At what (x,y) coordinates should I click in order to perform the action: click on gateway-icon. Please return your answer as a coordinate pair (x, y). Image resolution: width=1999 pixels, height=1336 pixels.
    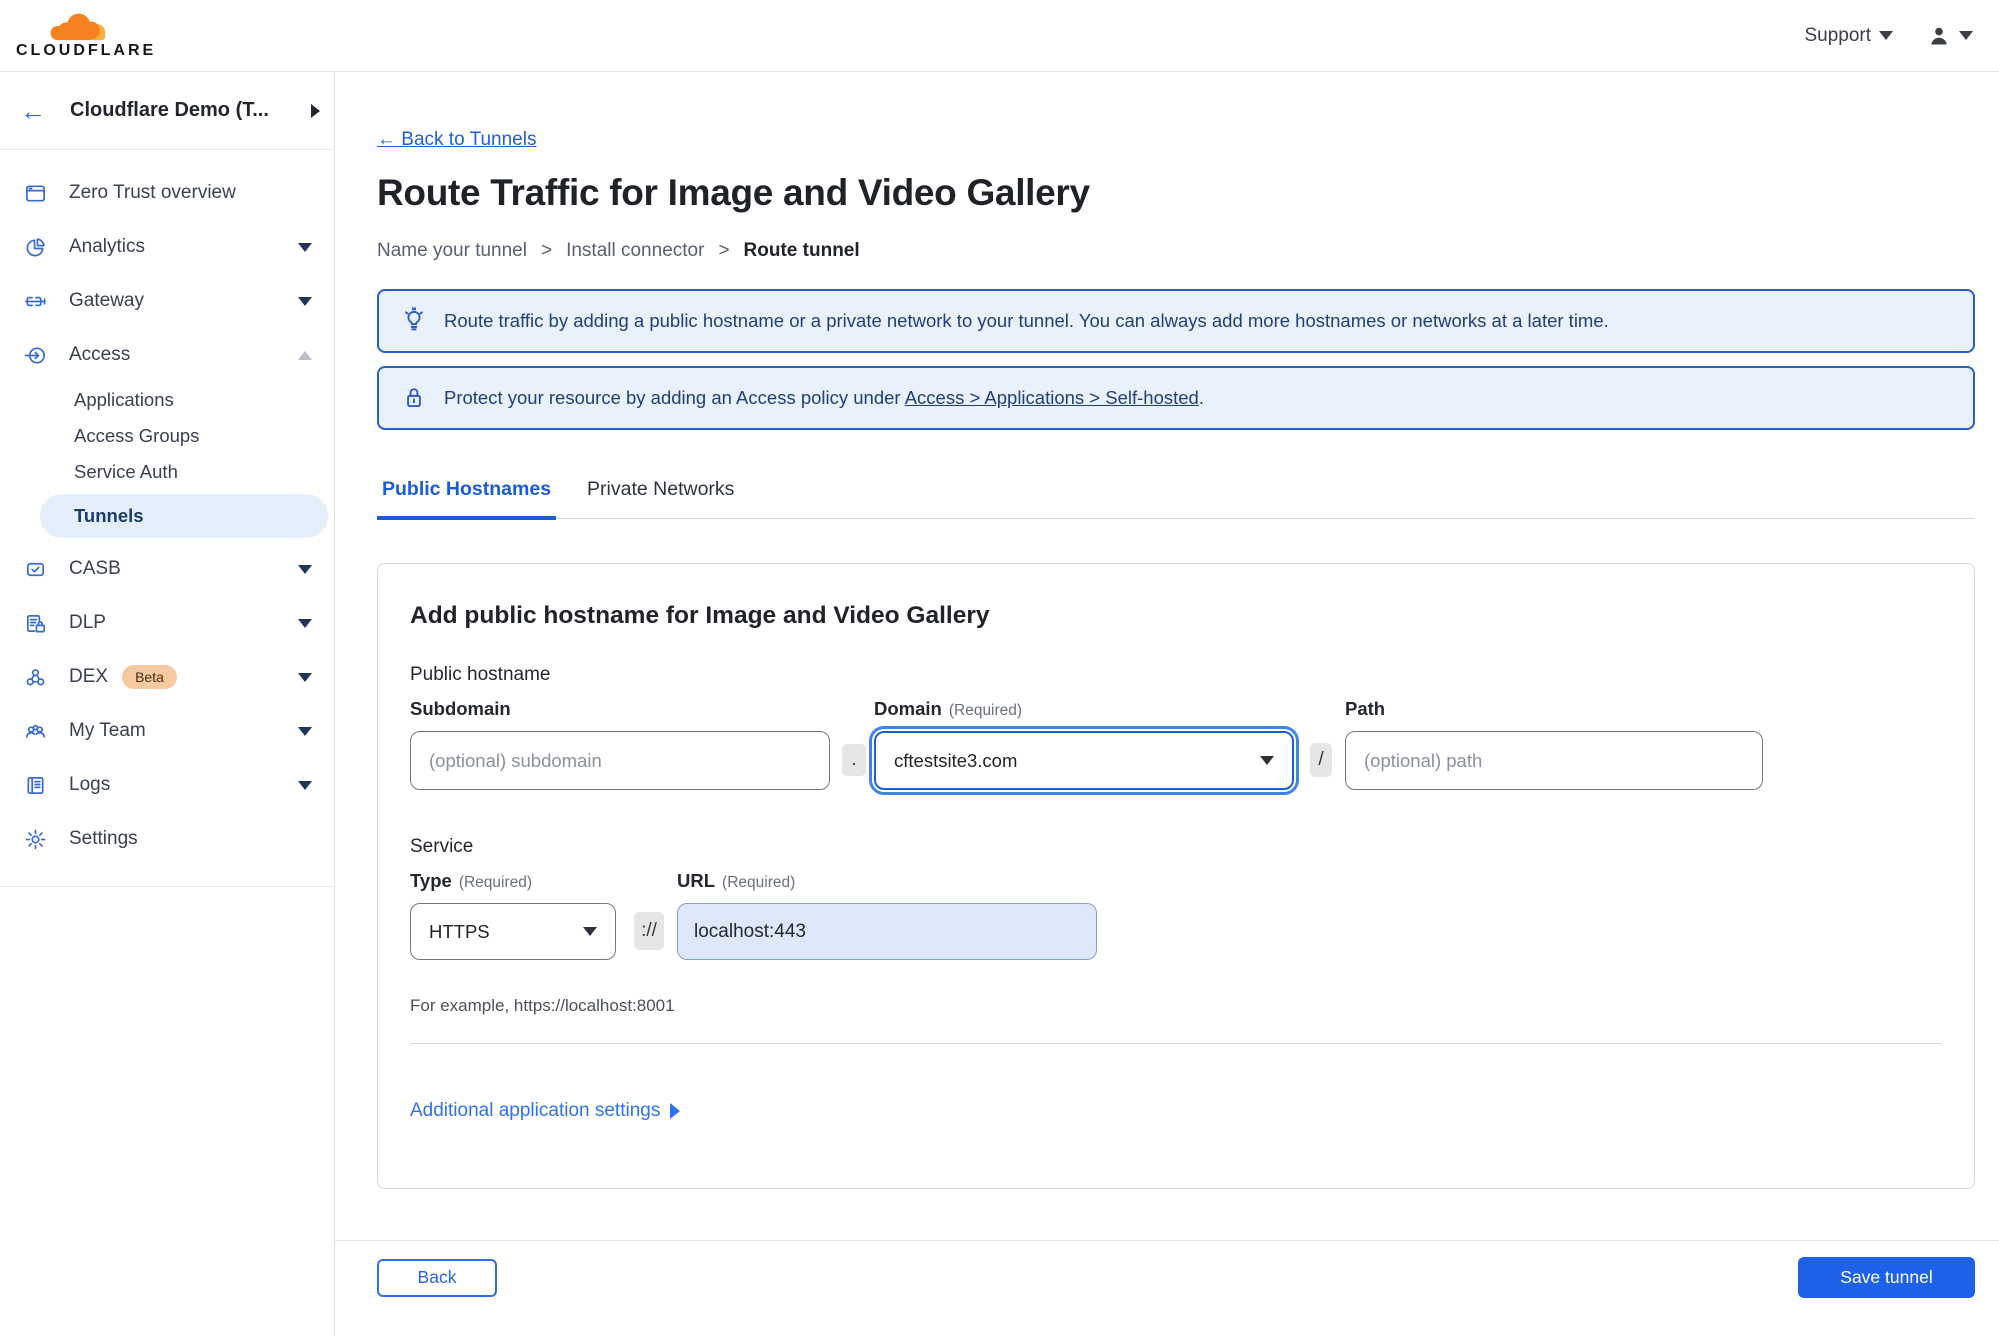
    Looking at the image, I should click on (35, 301).